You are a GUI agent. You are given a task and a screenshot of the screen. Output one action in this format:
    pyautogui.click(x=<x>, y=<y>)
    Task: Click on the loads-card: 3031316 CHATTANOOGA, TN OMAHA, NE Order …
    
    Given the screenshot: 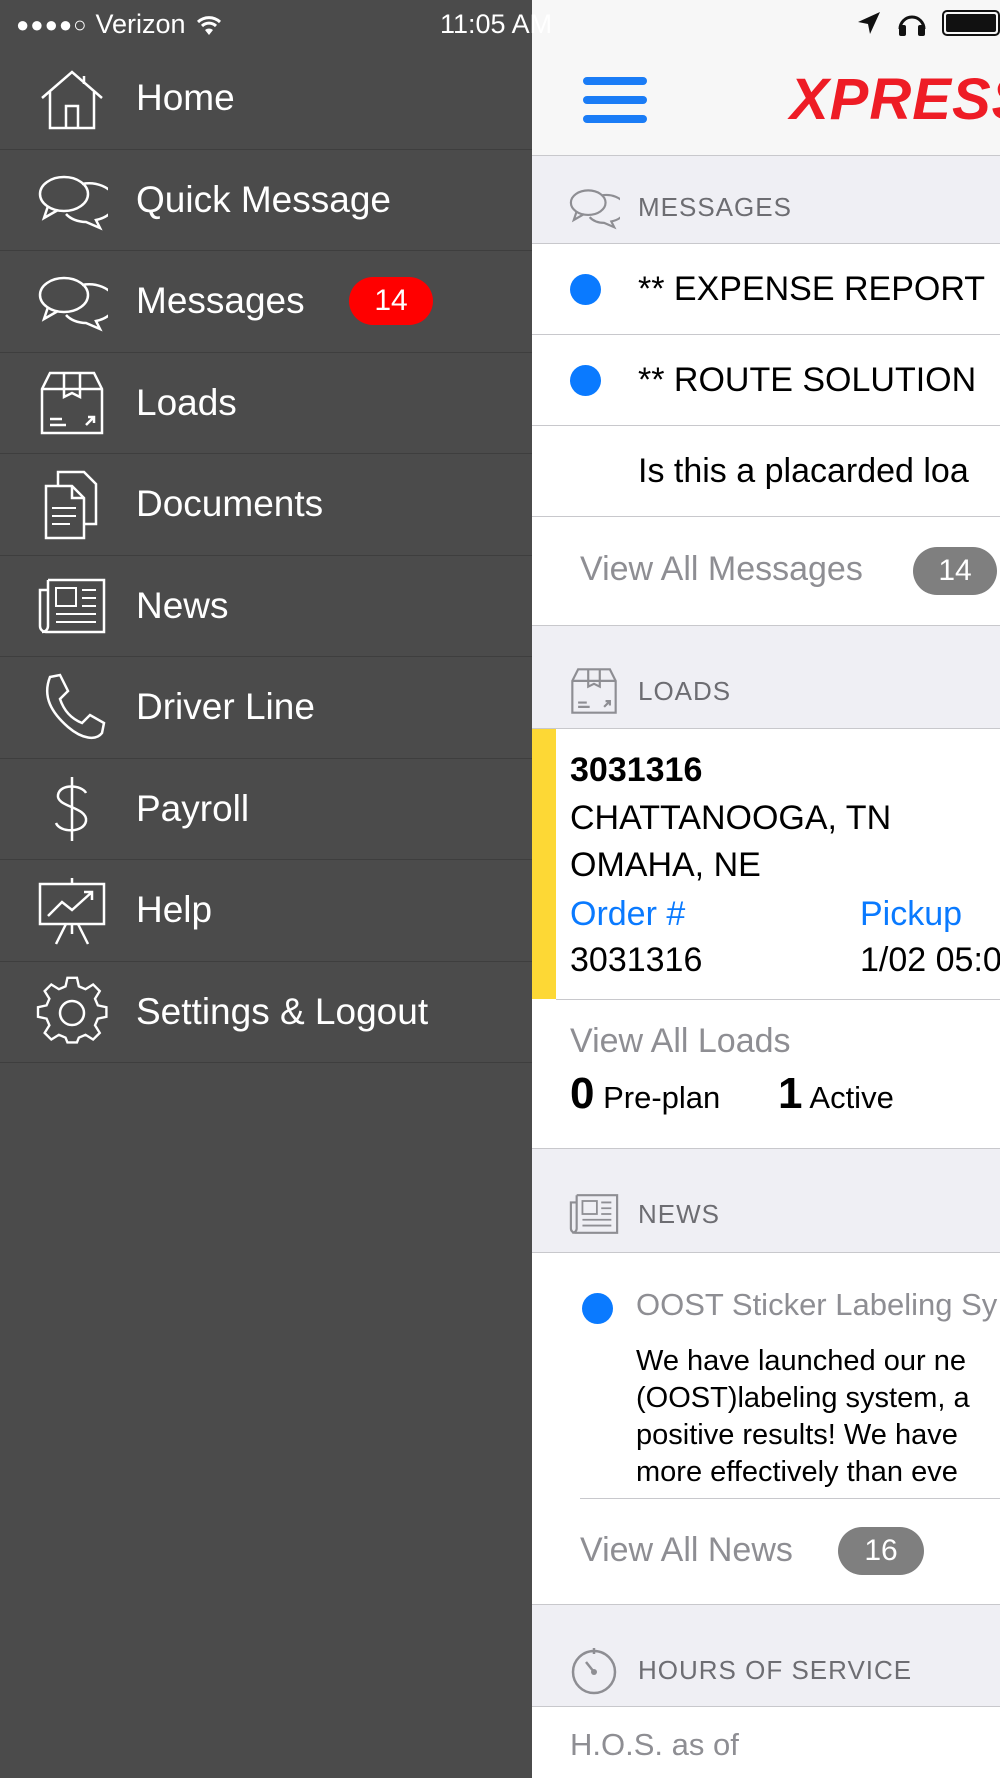 What is the action you would take?
    pyautogui.click(x=766, y=938)
    